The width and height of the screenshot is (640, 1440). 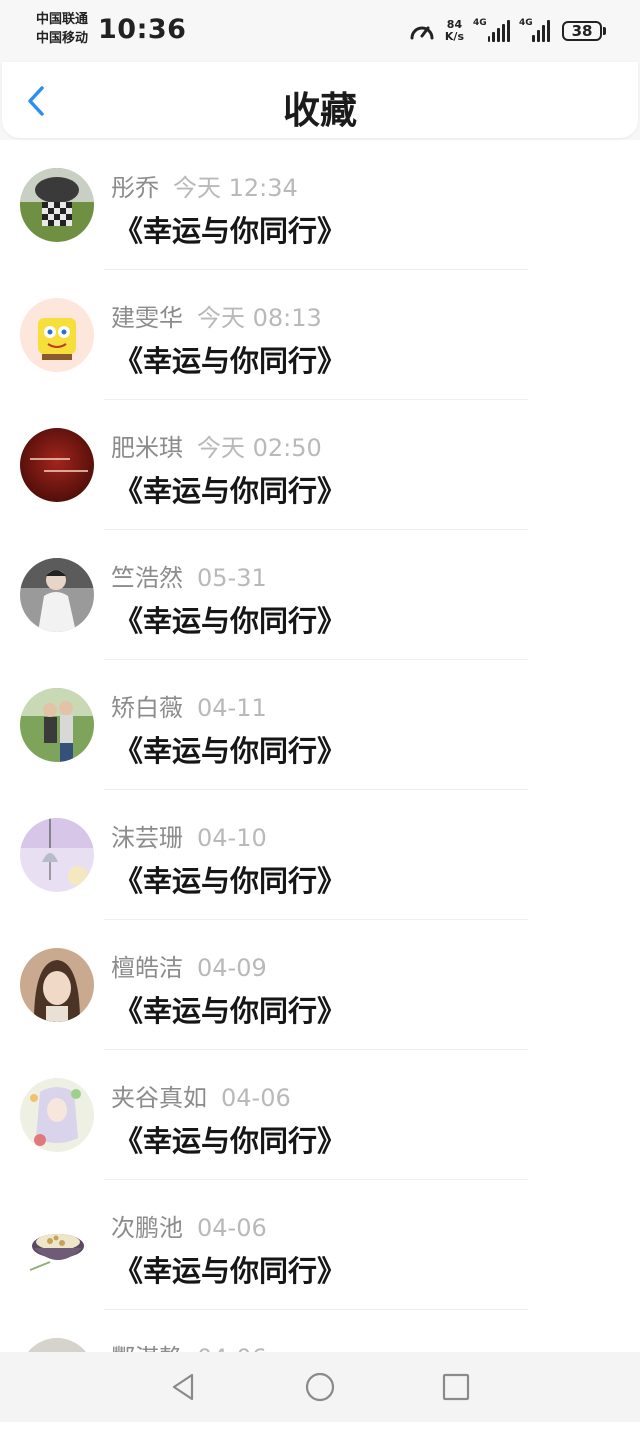 I want to click on header-card: 收藏, so click(x=320, y=100).